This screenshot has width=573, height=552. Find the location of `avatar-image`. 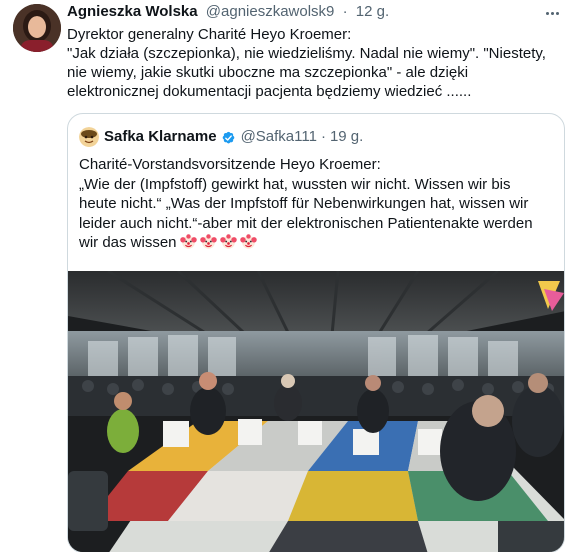

avatar-image is located at coordinates (37, 28).